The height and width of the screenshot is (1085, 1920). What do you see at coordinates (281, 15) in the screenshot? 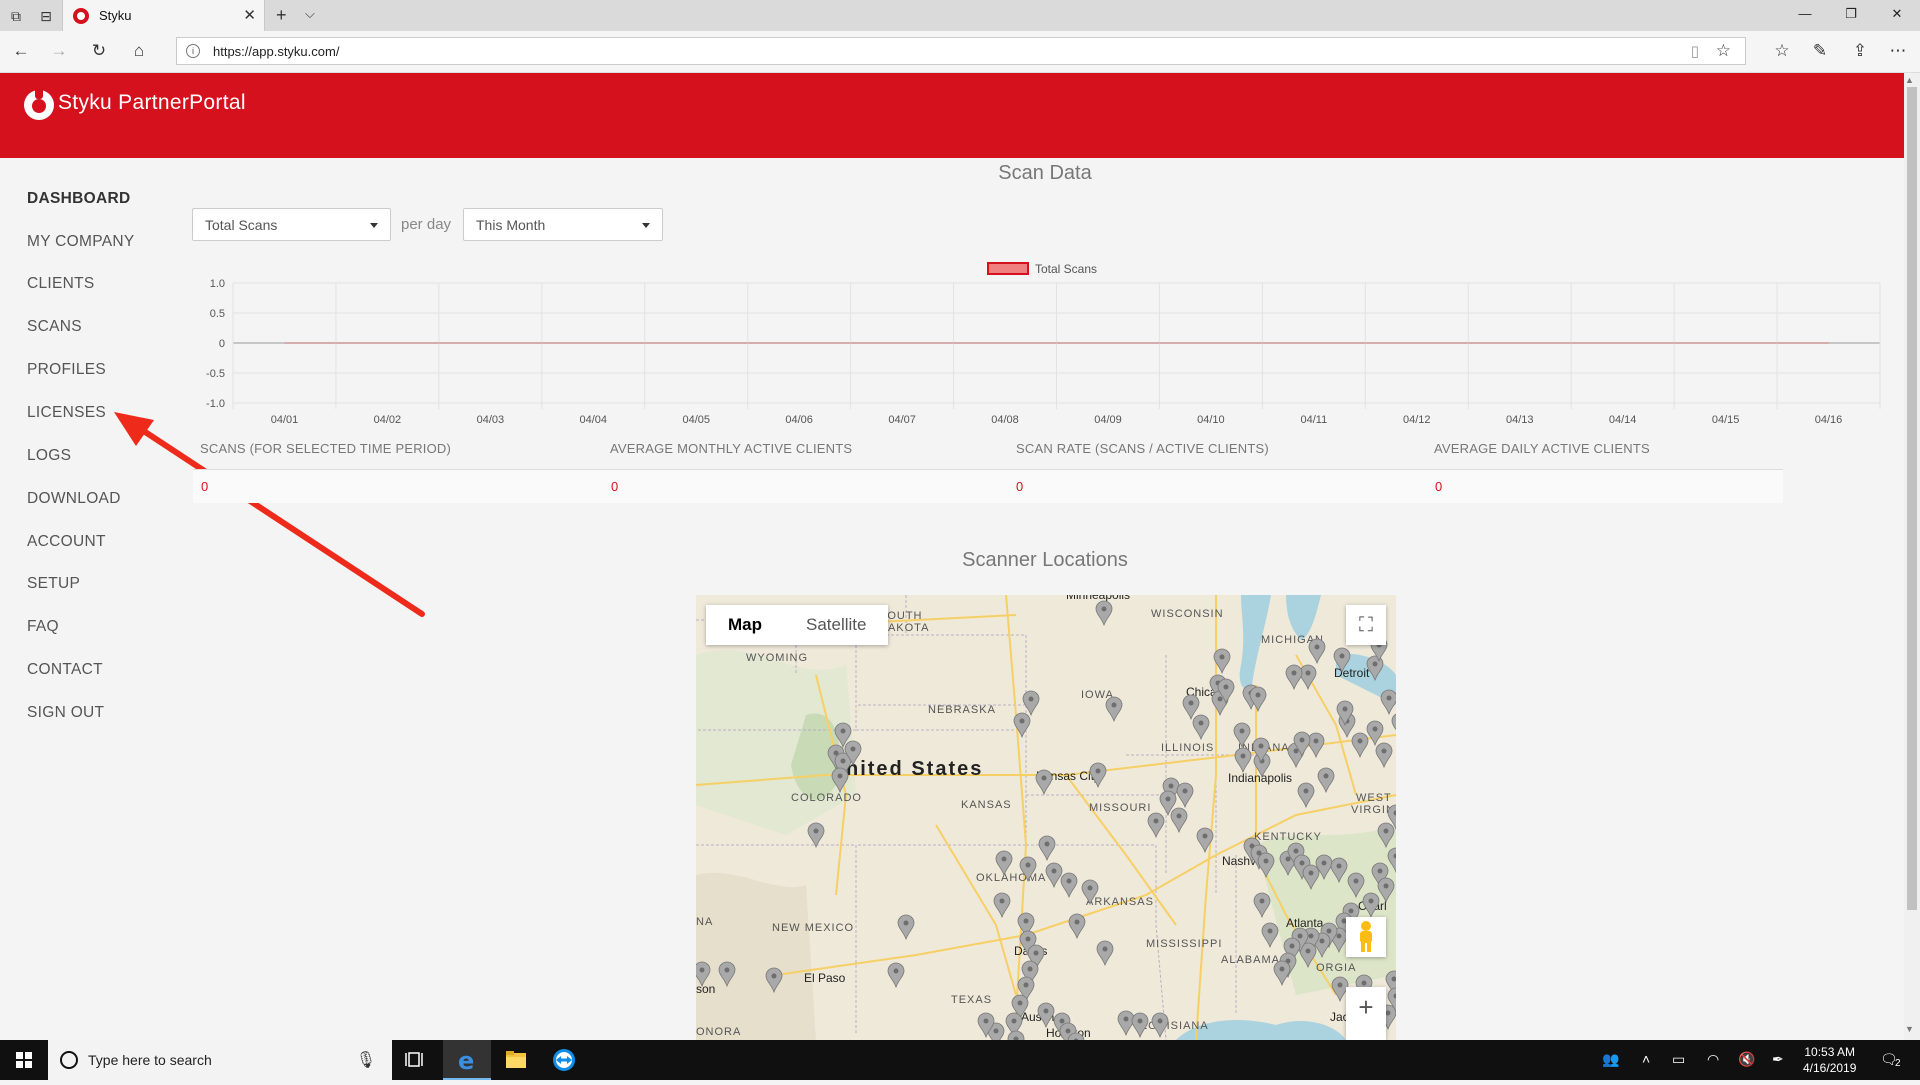
I see `new-tab-icon: +` at bounding box center [281, 15].